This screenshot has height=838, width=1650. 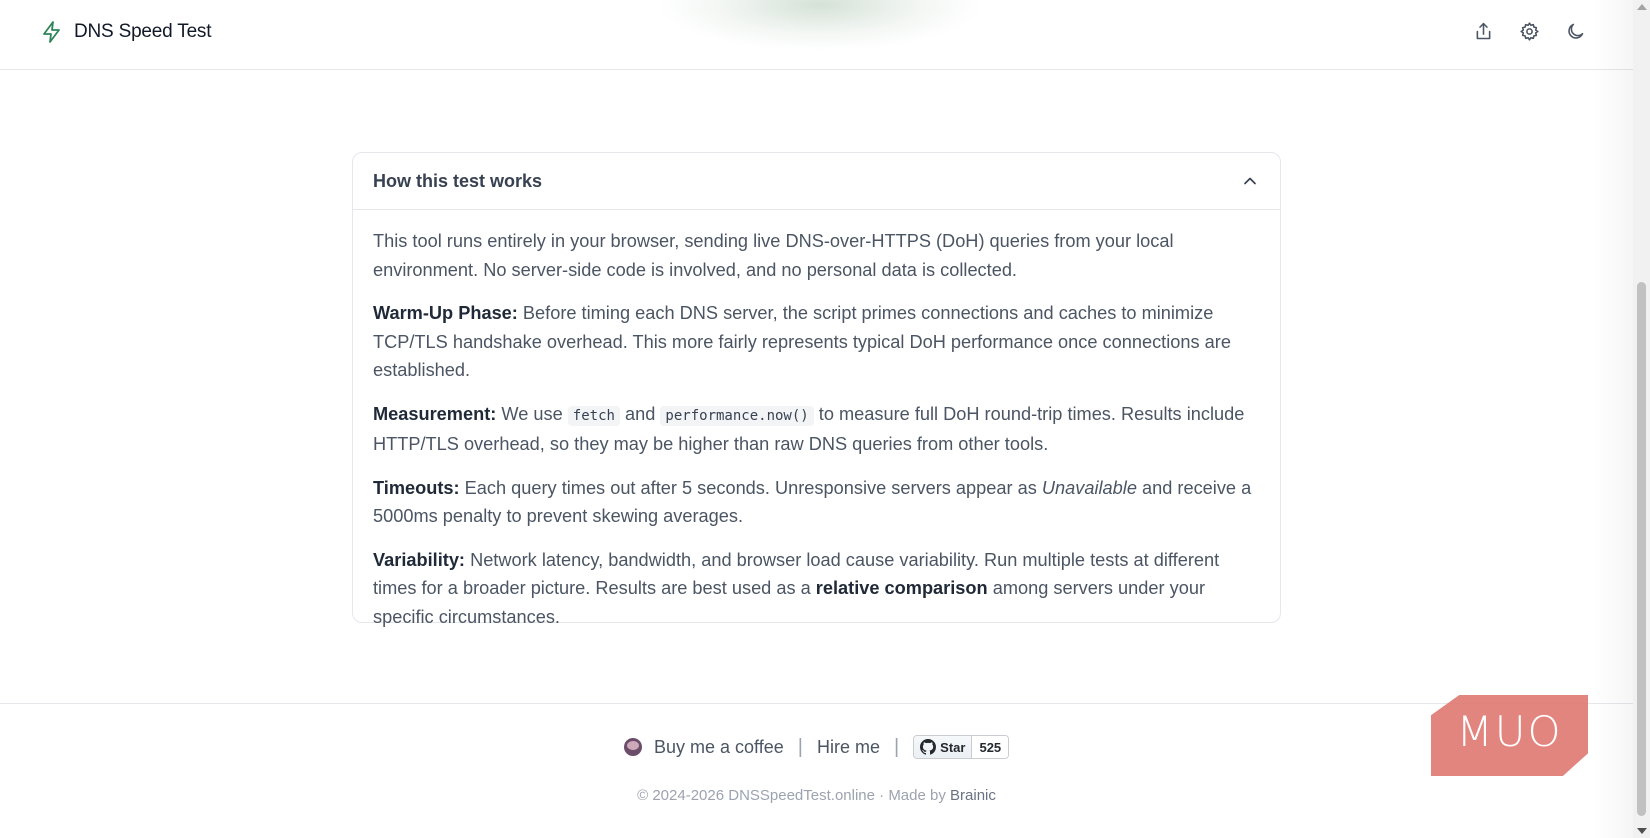 I want to click on moon-icon, so click(x=1576, y=31).